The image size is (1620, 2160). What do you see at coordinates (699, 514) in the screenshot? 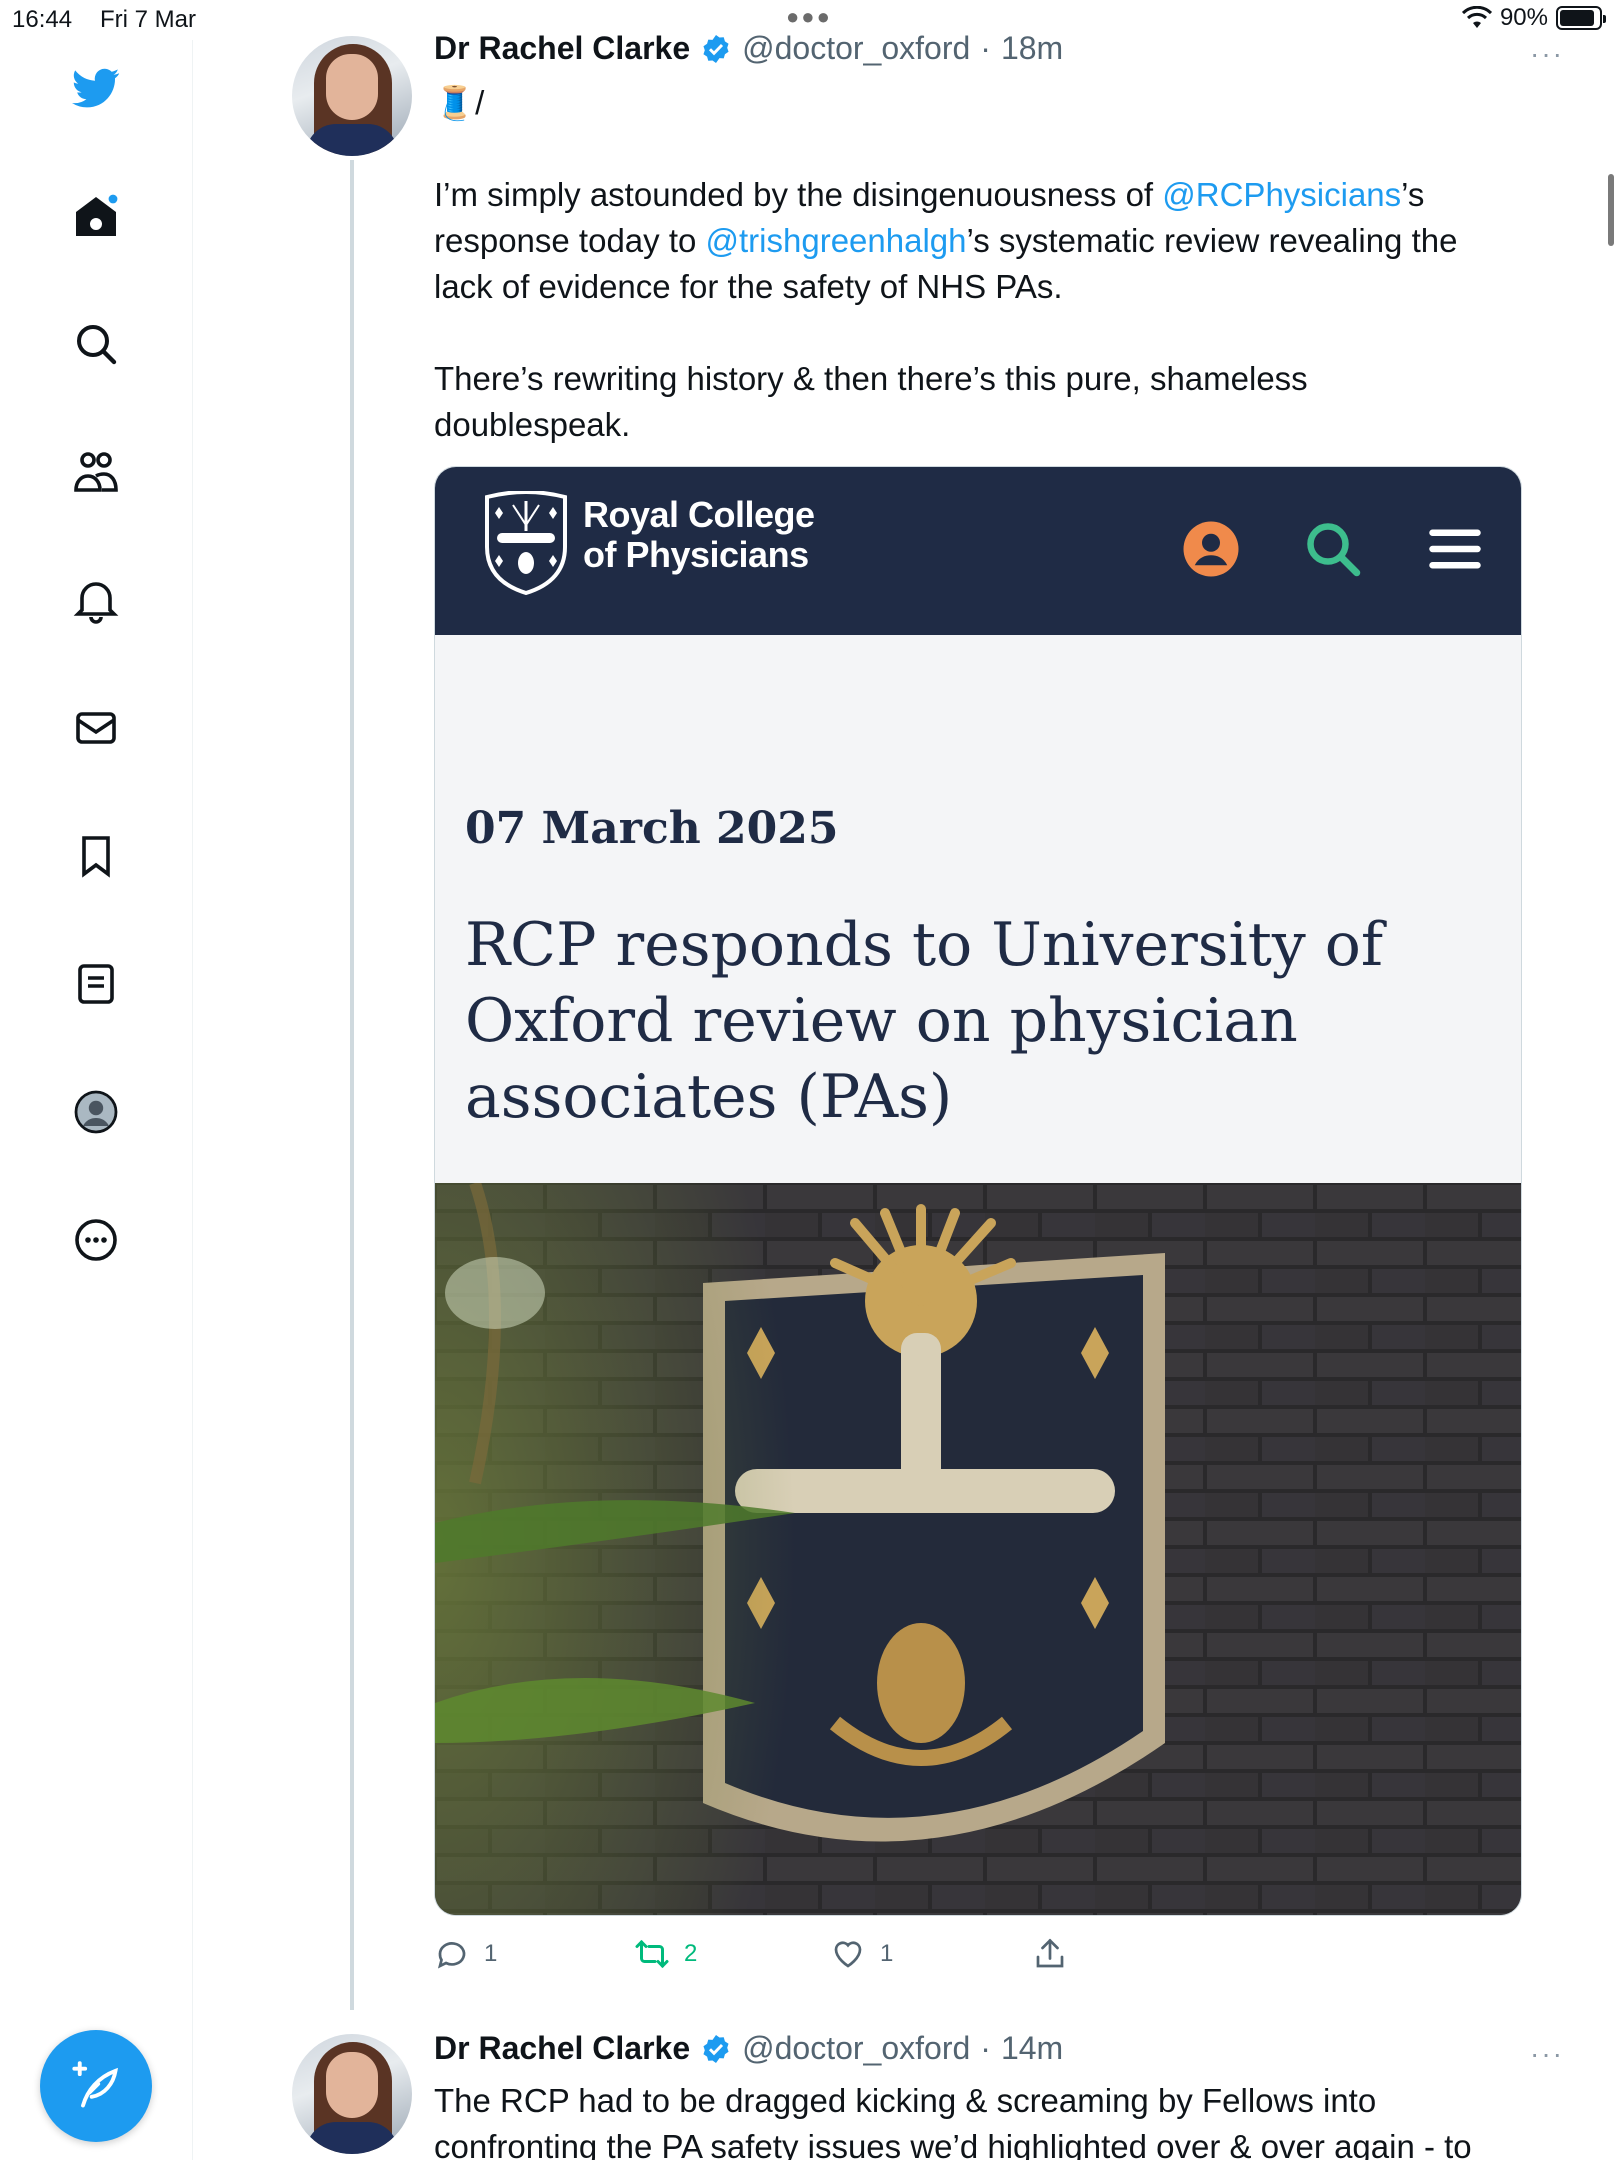
I see `rcp-wordmark-line-1: Royal College` at bounding box center [699, 514].